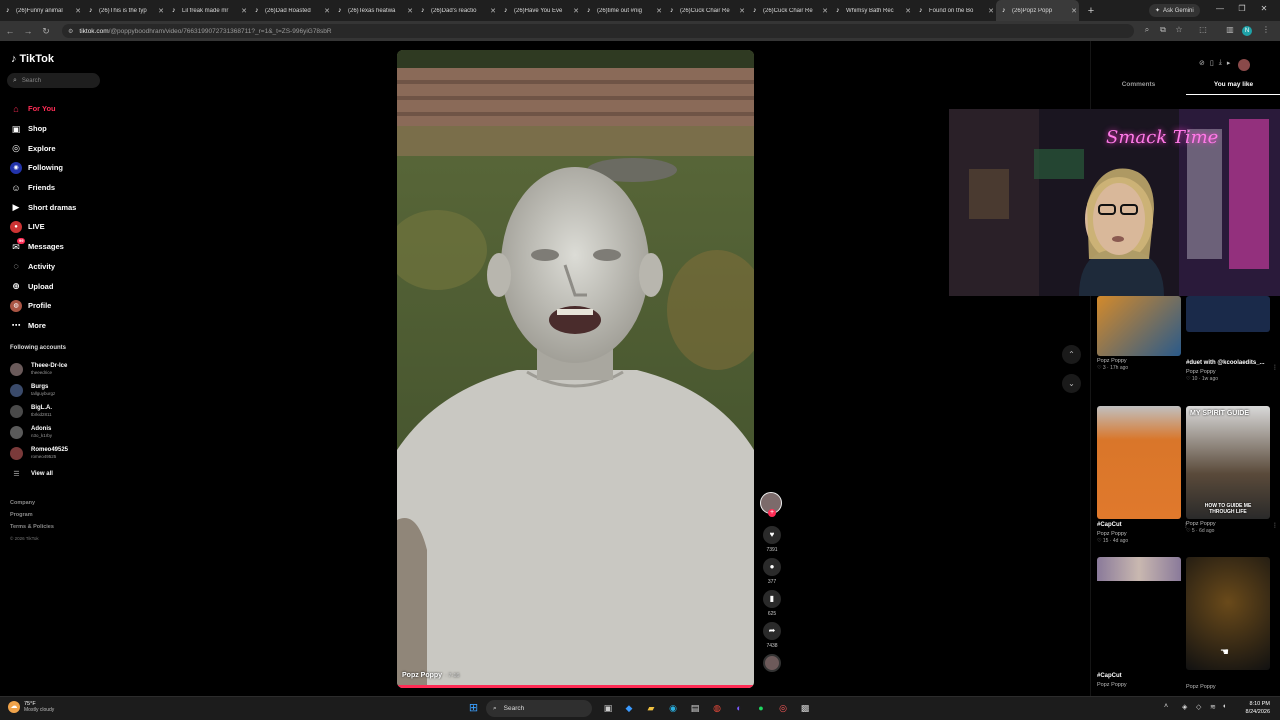 This screenshot has height=720, width=1280. I want to click on back-icon: ←, so click(10, 31).